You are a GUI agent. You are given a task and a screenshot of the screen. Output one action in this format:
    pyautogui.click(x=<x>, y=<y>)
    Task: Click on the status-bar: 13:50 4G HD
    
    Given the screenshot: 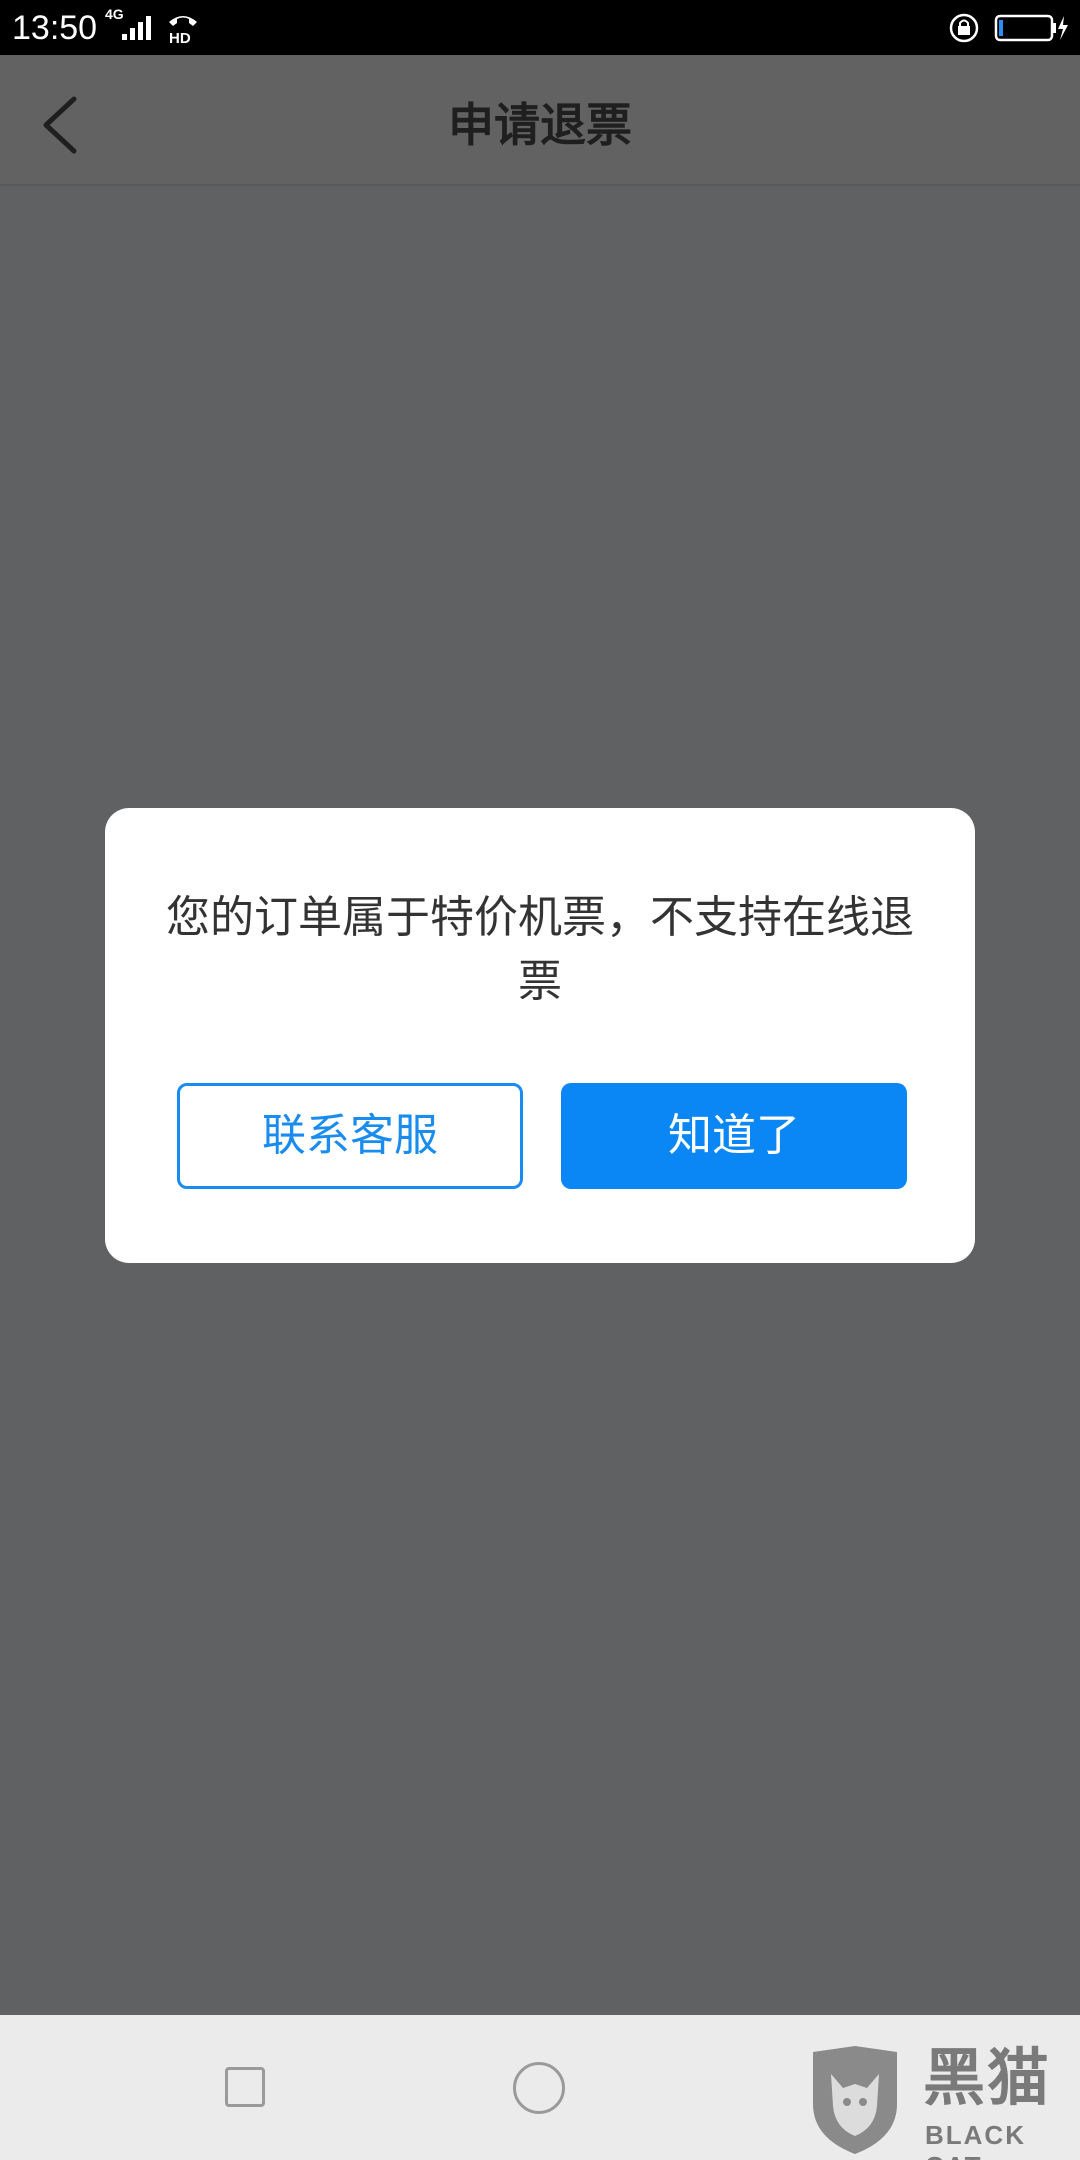 What is the action you would take?
    pyautogui.click(x=540, y=27)
    